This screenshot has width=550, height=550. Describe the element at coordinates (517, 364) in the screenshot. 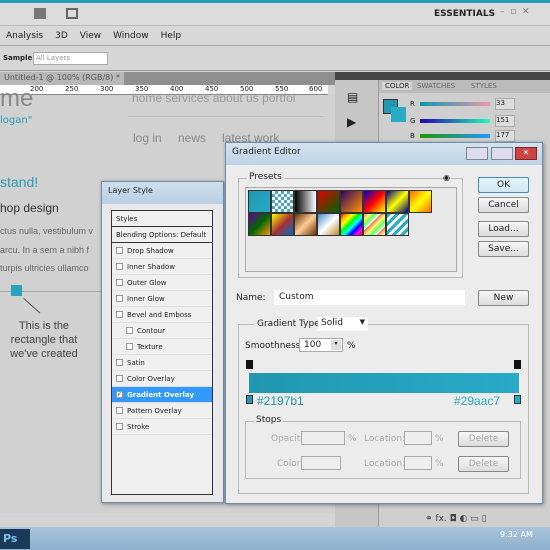

I see `opacity-stop-right` at that location.